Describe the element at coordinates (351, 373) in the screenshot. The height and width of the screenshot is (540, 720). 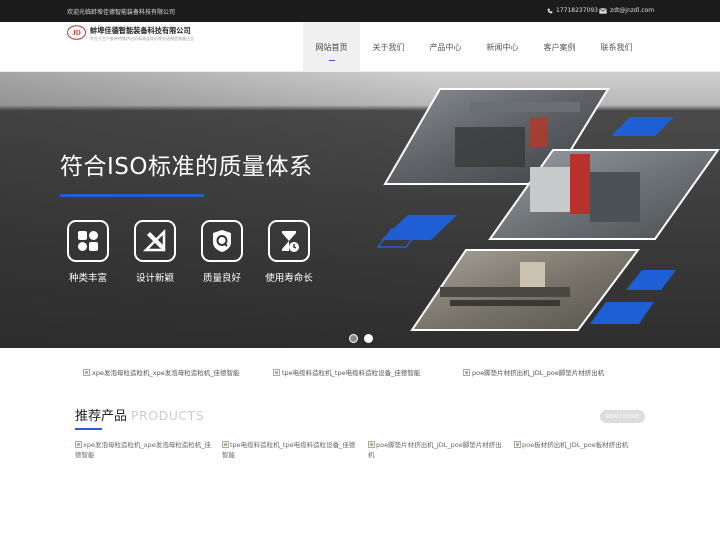
I see `thumbnail-alt-text: tpe电缆料造粒机_tpe电缆料造粒设备_佳德智能` at that location.